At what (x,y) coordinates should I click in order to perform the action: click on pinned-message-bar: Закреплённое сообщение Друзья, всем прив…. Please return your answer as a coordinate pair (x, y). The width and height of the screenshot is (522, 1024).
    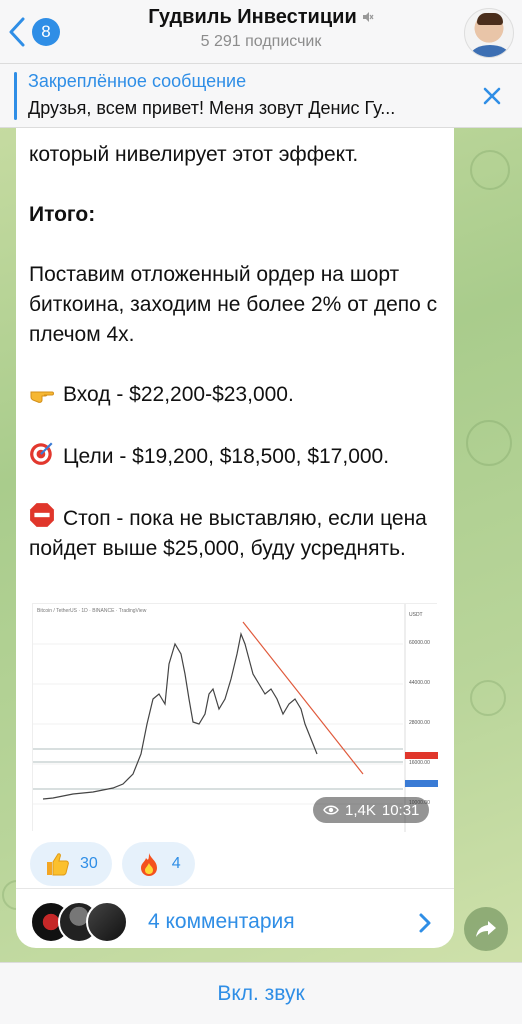
    Looking at the image, I should click on (261, 96).